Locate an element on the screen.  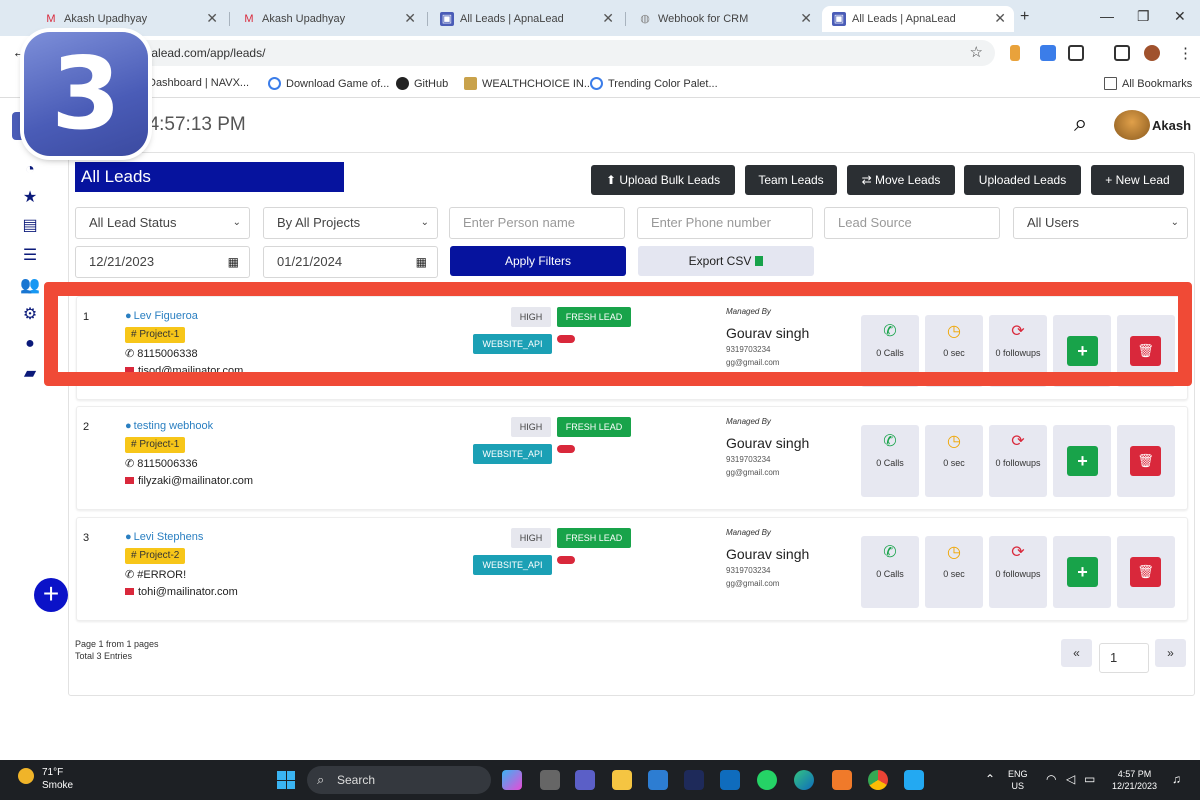
person-name-input: Enter Person name is located at coordinates (537, 223).